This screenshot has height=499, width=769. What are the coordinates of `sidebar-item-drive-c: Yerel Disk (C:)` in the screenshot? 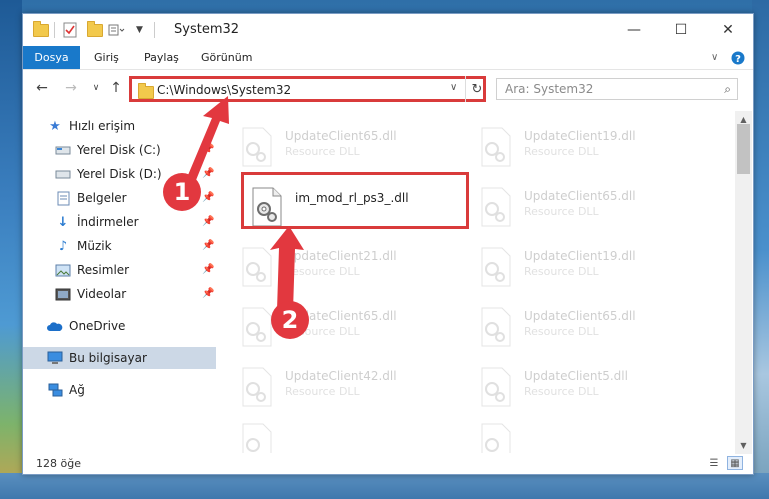 It's located at (135, 150).